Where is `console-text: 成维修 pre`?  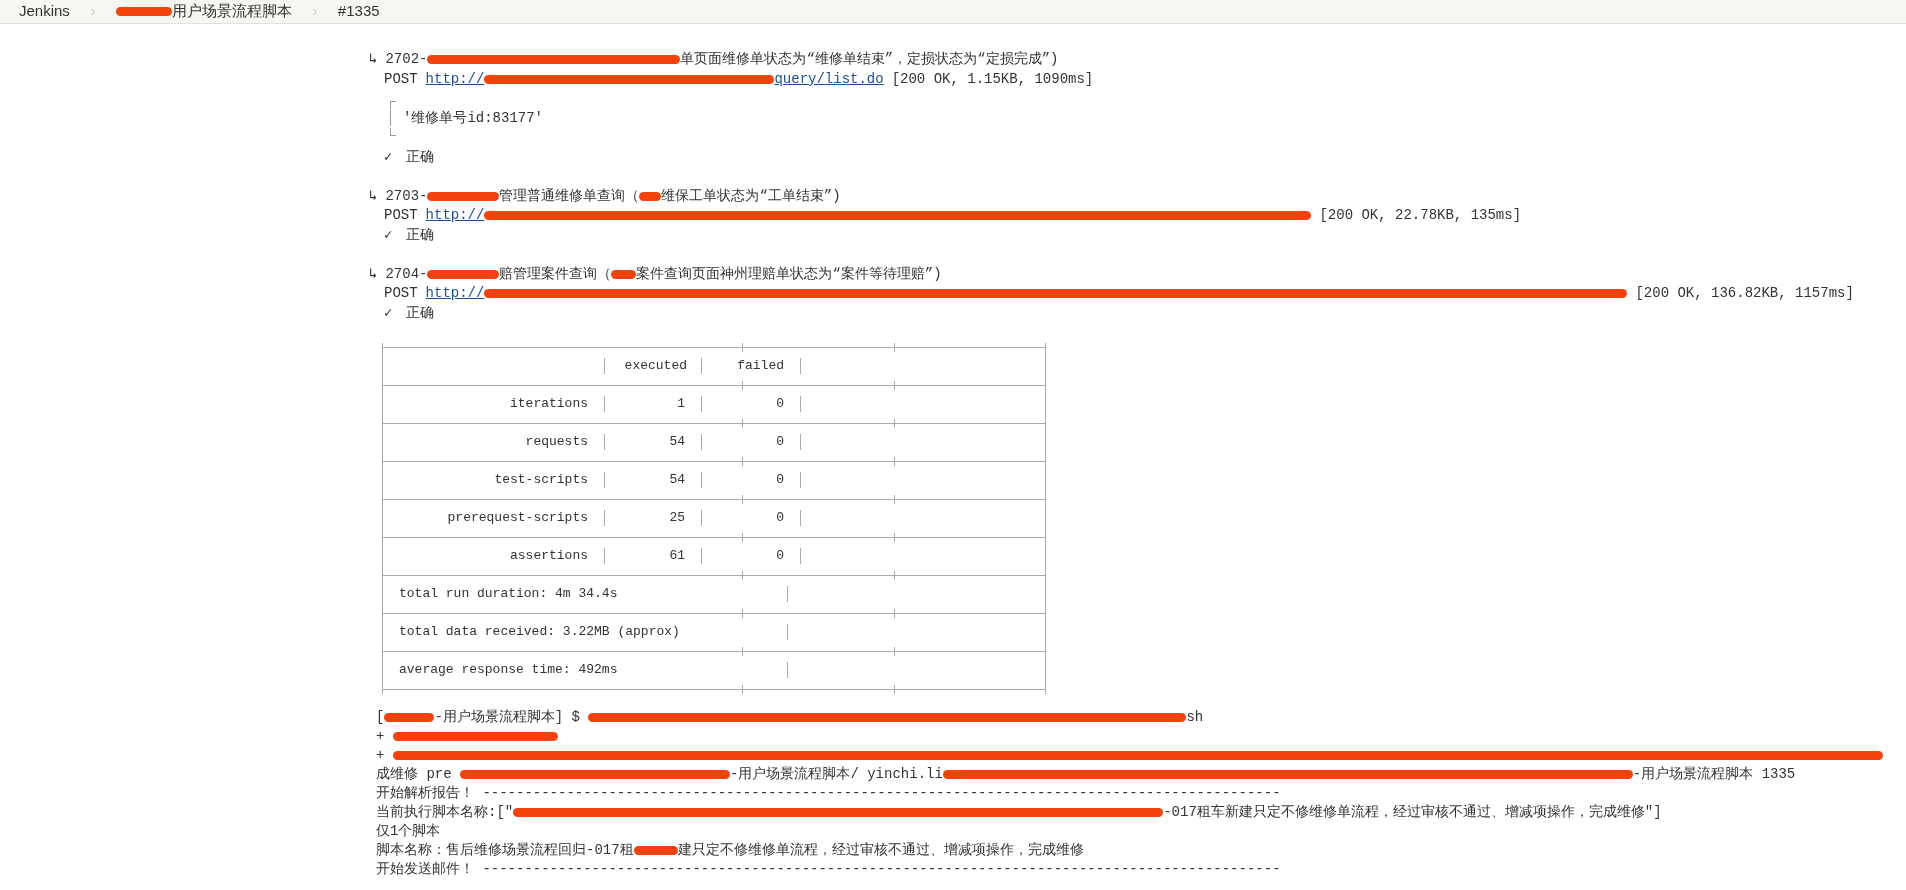 console-text: 成维修 pre is located at coordinates (414, 774).